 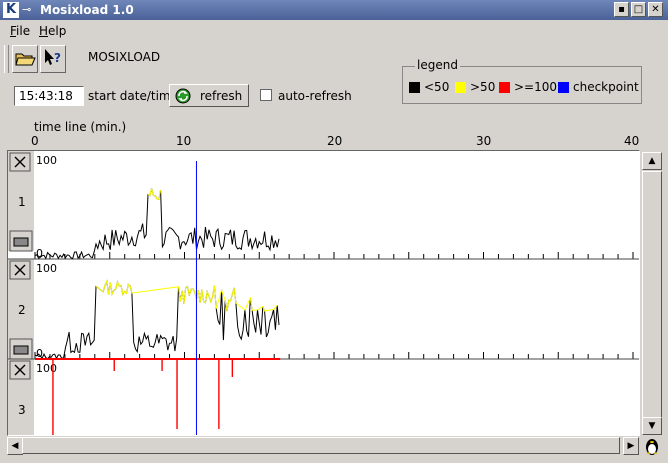 What do you see at coordinates (22, 410) in the screenshot?
I see `node-id-label: 3` at bounding box center [22, 410].